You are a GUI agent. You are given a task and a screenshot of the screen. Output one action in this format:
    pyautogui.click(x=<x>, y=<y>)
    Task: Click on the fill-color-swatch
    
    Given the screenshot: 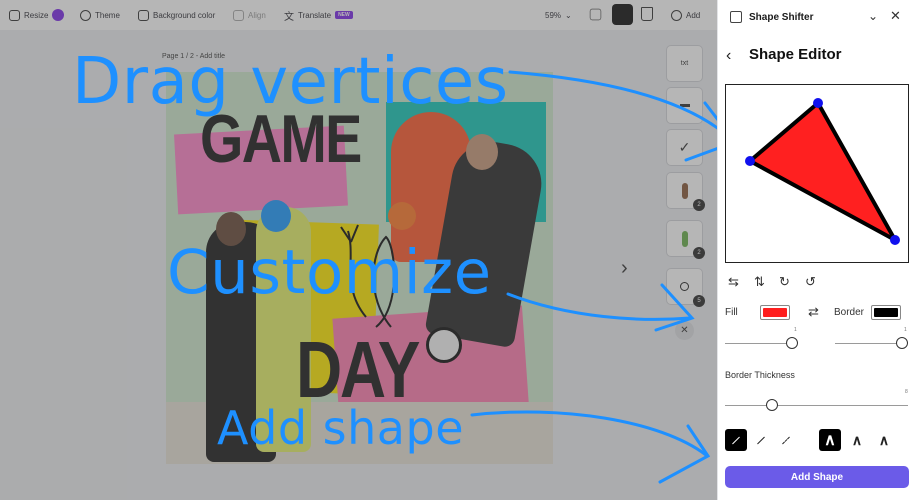 What is the action you would take?
    pyautogui.click(x=775, y=312)
    